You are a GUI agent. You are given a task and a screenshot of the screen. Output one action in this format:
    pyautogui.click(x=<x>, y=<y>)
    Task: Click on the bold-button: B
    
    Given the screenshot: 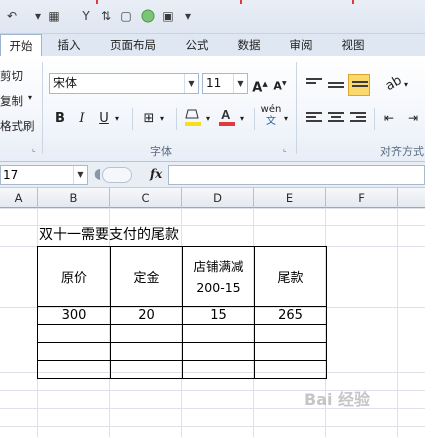 What is the action you would take?
    pyautogui.click(x=60, y=119)
    